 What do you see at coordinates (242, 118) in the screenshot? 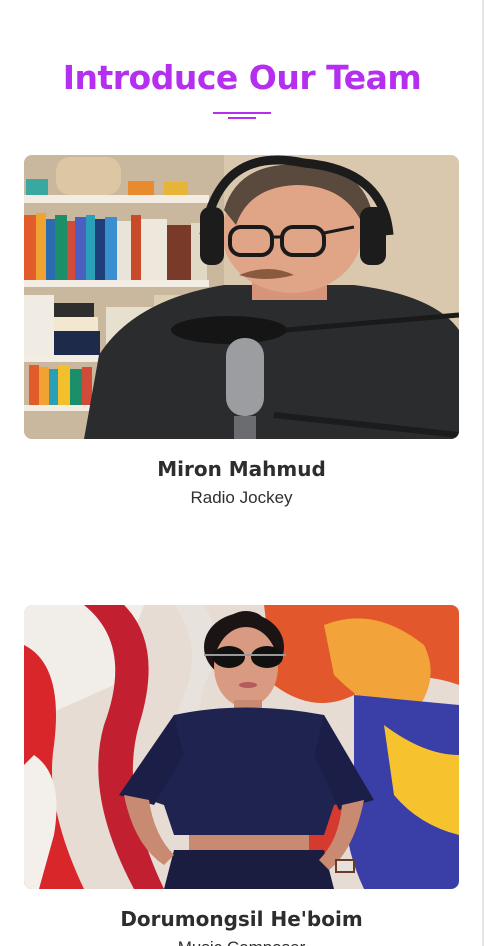
I see `divider-line-bottom` at bounding box center [242, 118].